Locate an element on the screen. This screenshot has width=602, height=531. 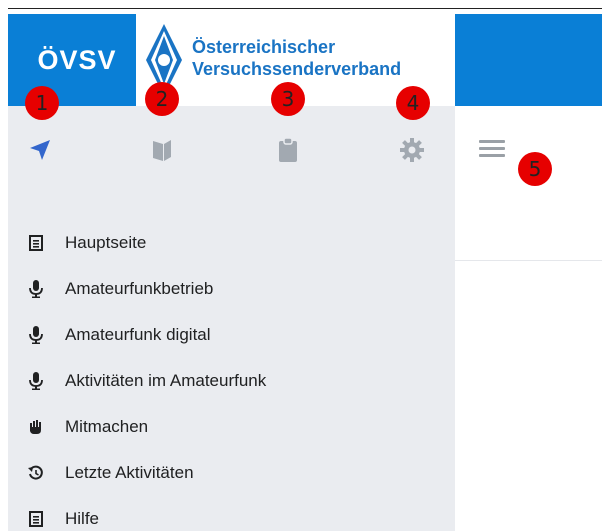
gear-icon is located at coordinates (412, 150).